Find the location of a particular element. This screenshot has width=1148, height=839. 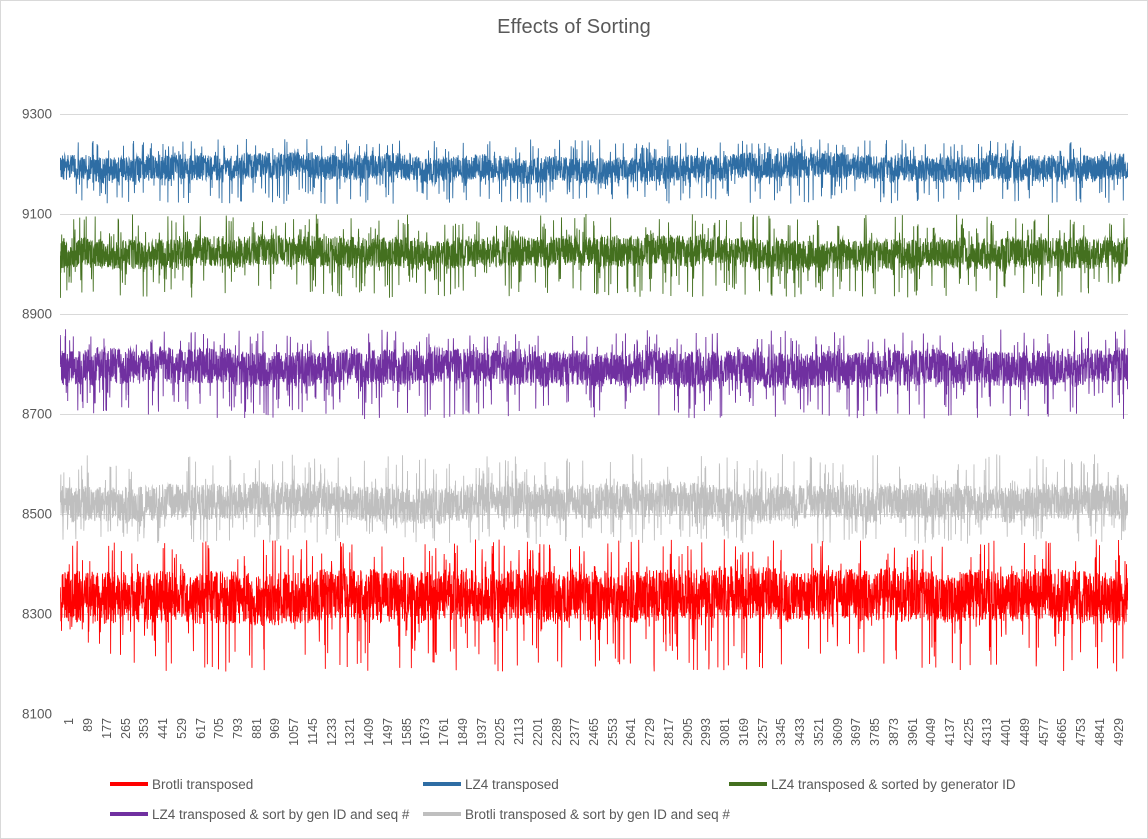

x-tick-label: 969 is located at coordinates (275, 728).